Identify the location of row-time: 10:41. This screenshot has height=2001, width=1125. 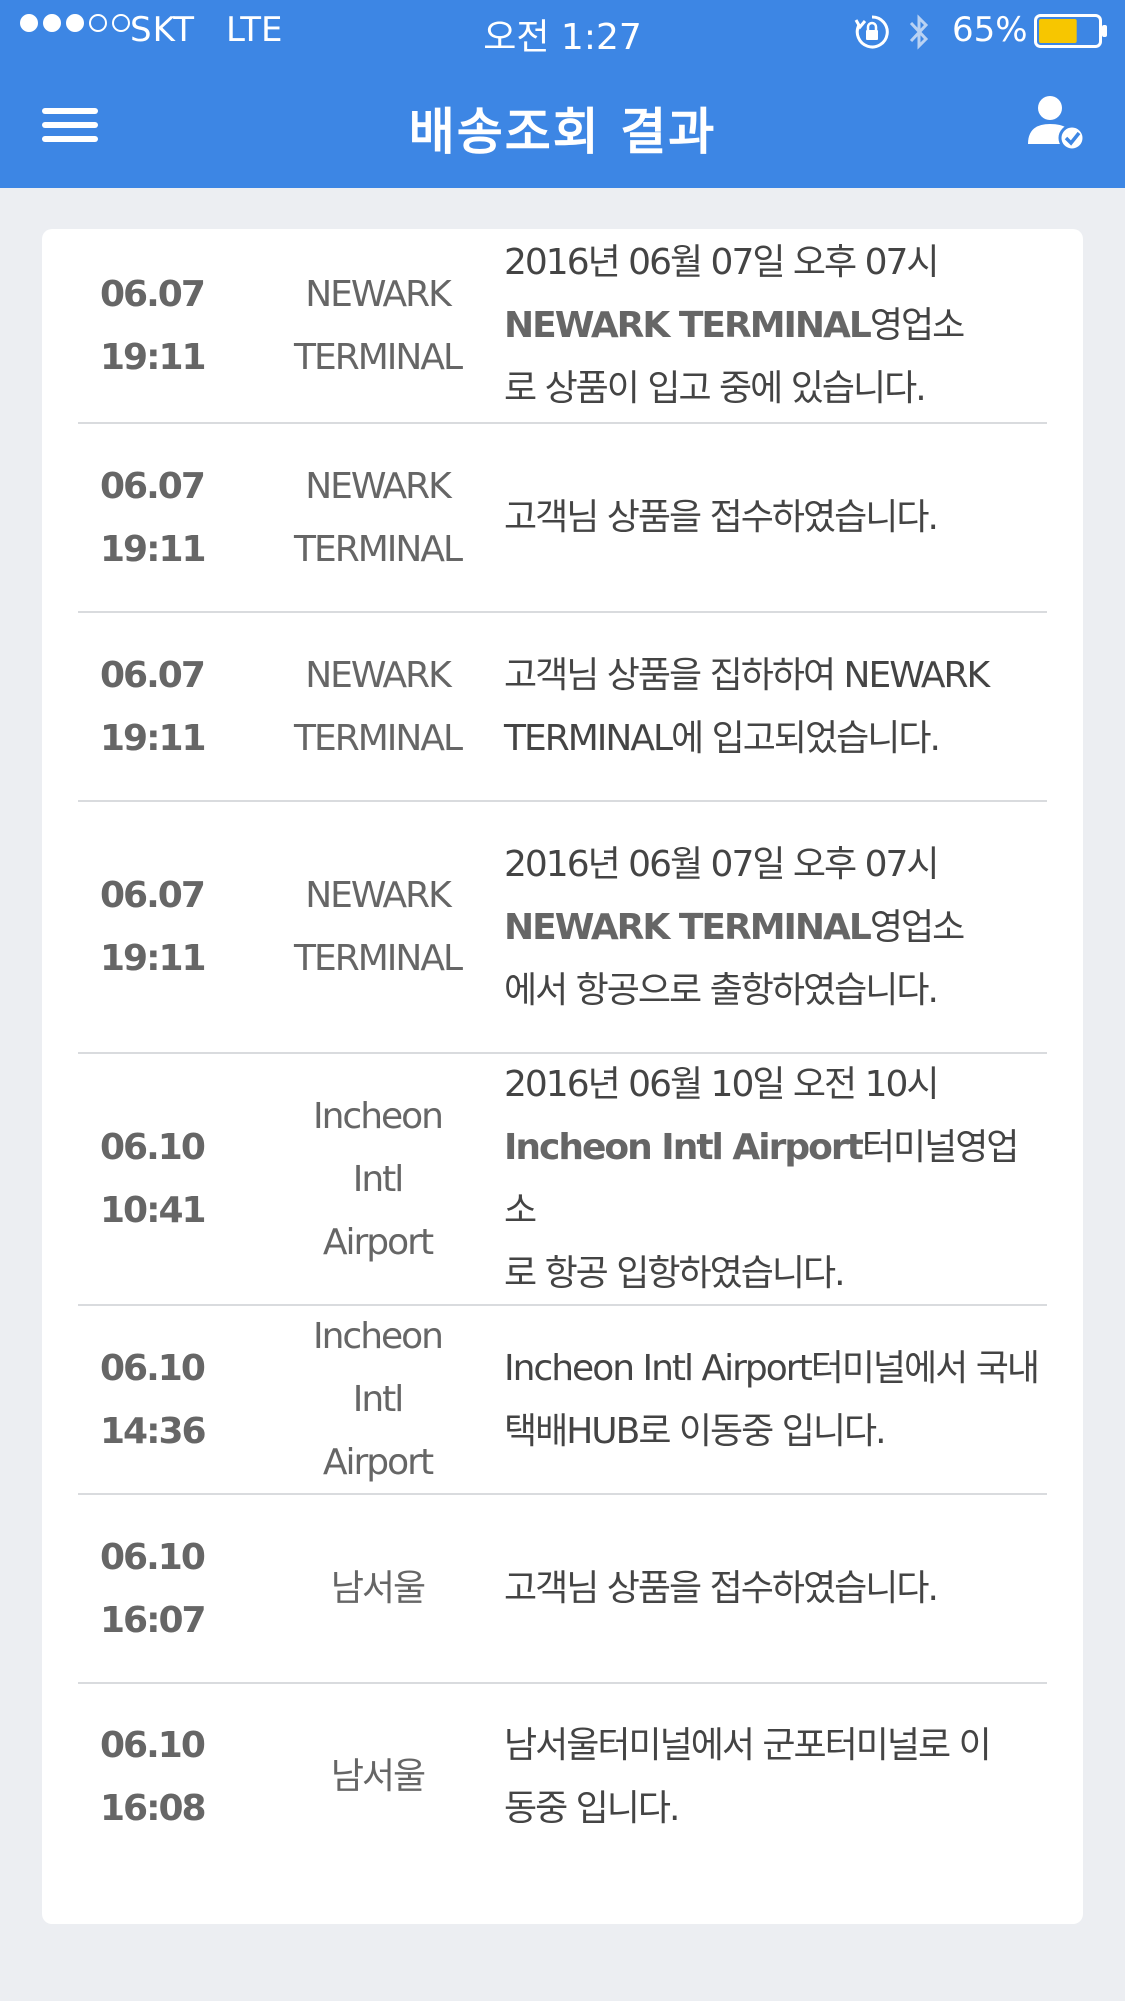
(153, 1210).